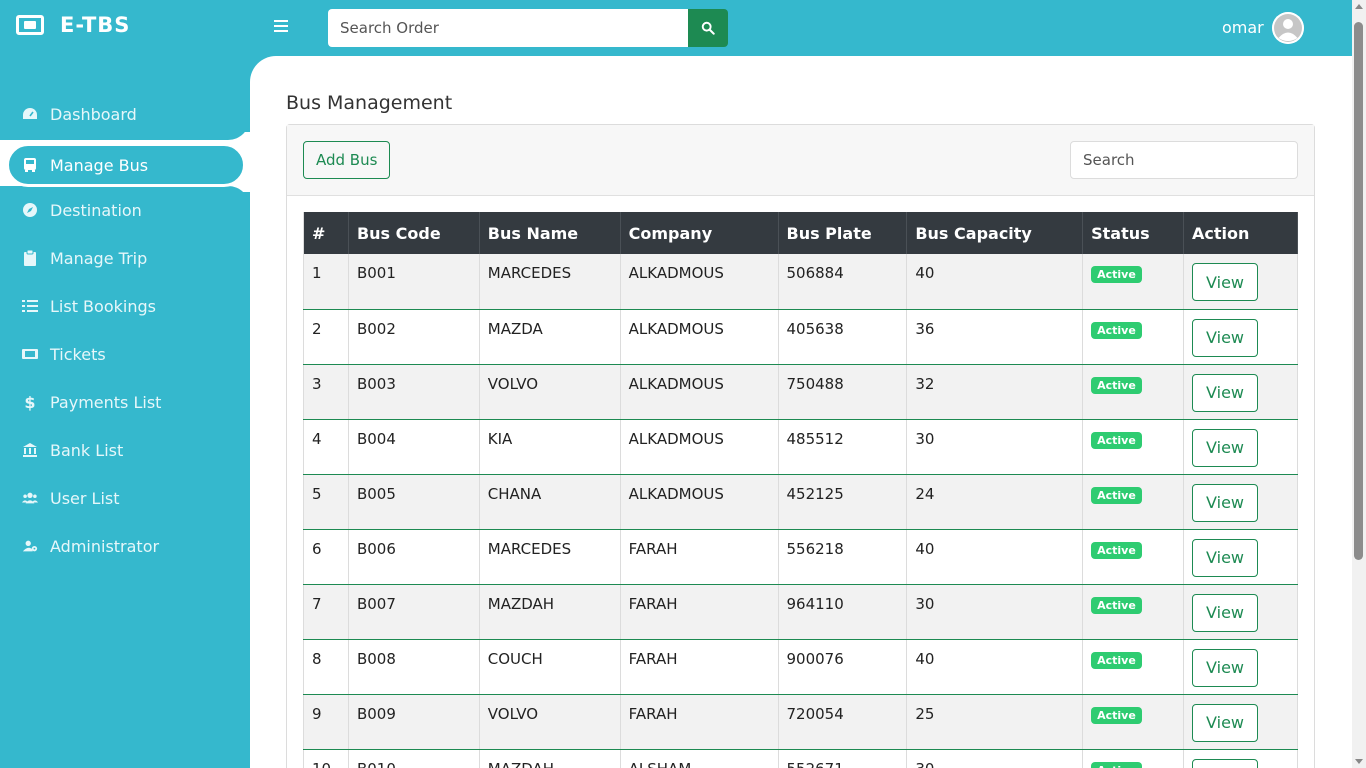 Image resolution: width=1366 pixels, height=768 pixels. What do you see at coordinates (699, 233) in the screenshot?
I see `column-header: Company` at bounding box center [699, 233].